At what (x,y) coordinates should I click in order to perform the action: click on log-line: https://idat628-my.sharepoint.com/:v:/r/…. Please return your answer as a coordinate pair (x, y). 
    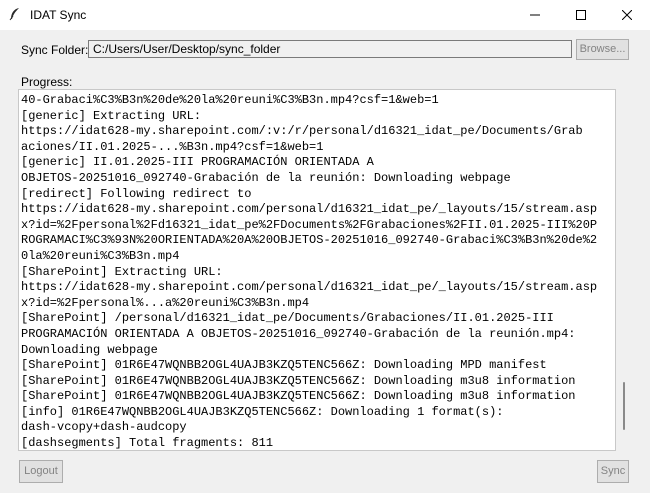
    Looking at the image, I should click on (302, 131).